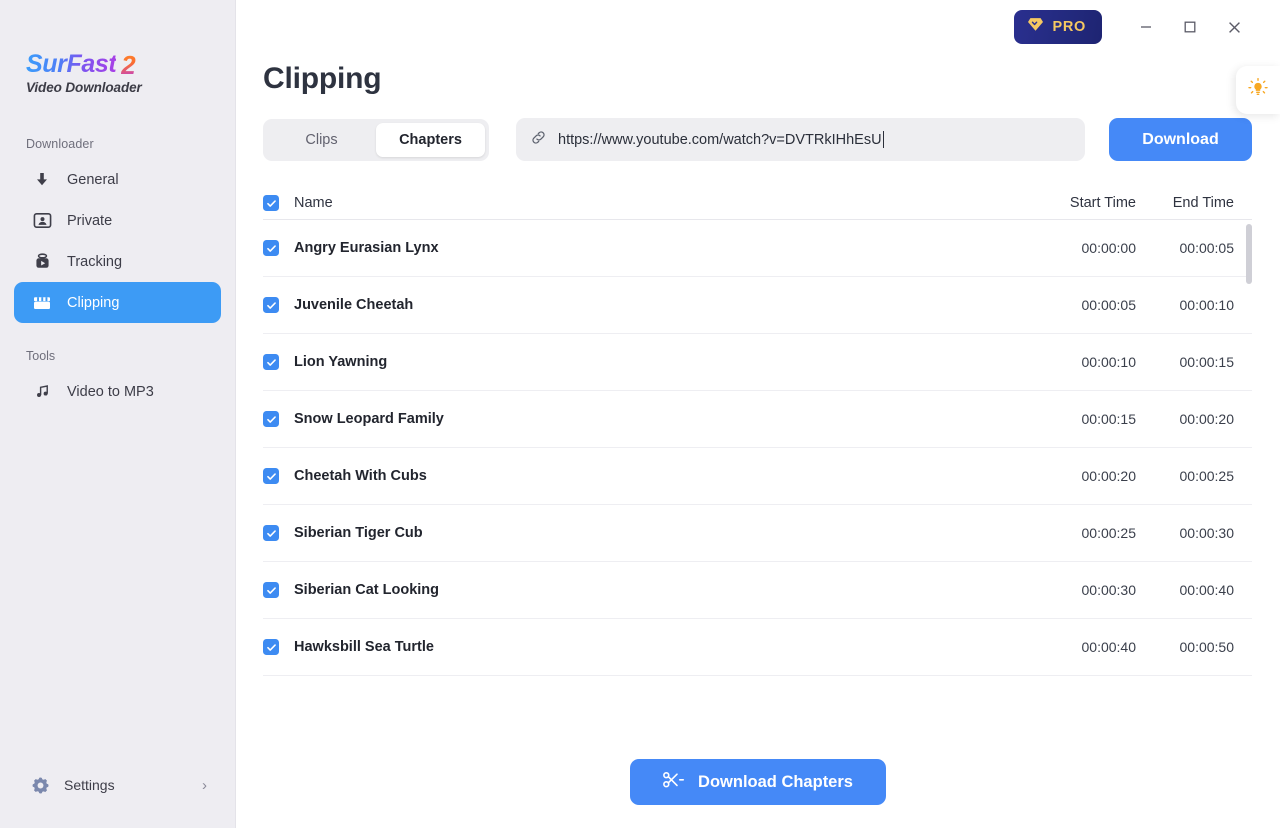 The image size is (1280, 828). I want to click on table-row: Angry Eurasian Lynx 00:00:00 00:00:05, so click(757, 248).